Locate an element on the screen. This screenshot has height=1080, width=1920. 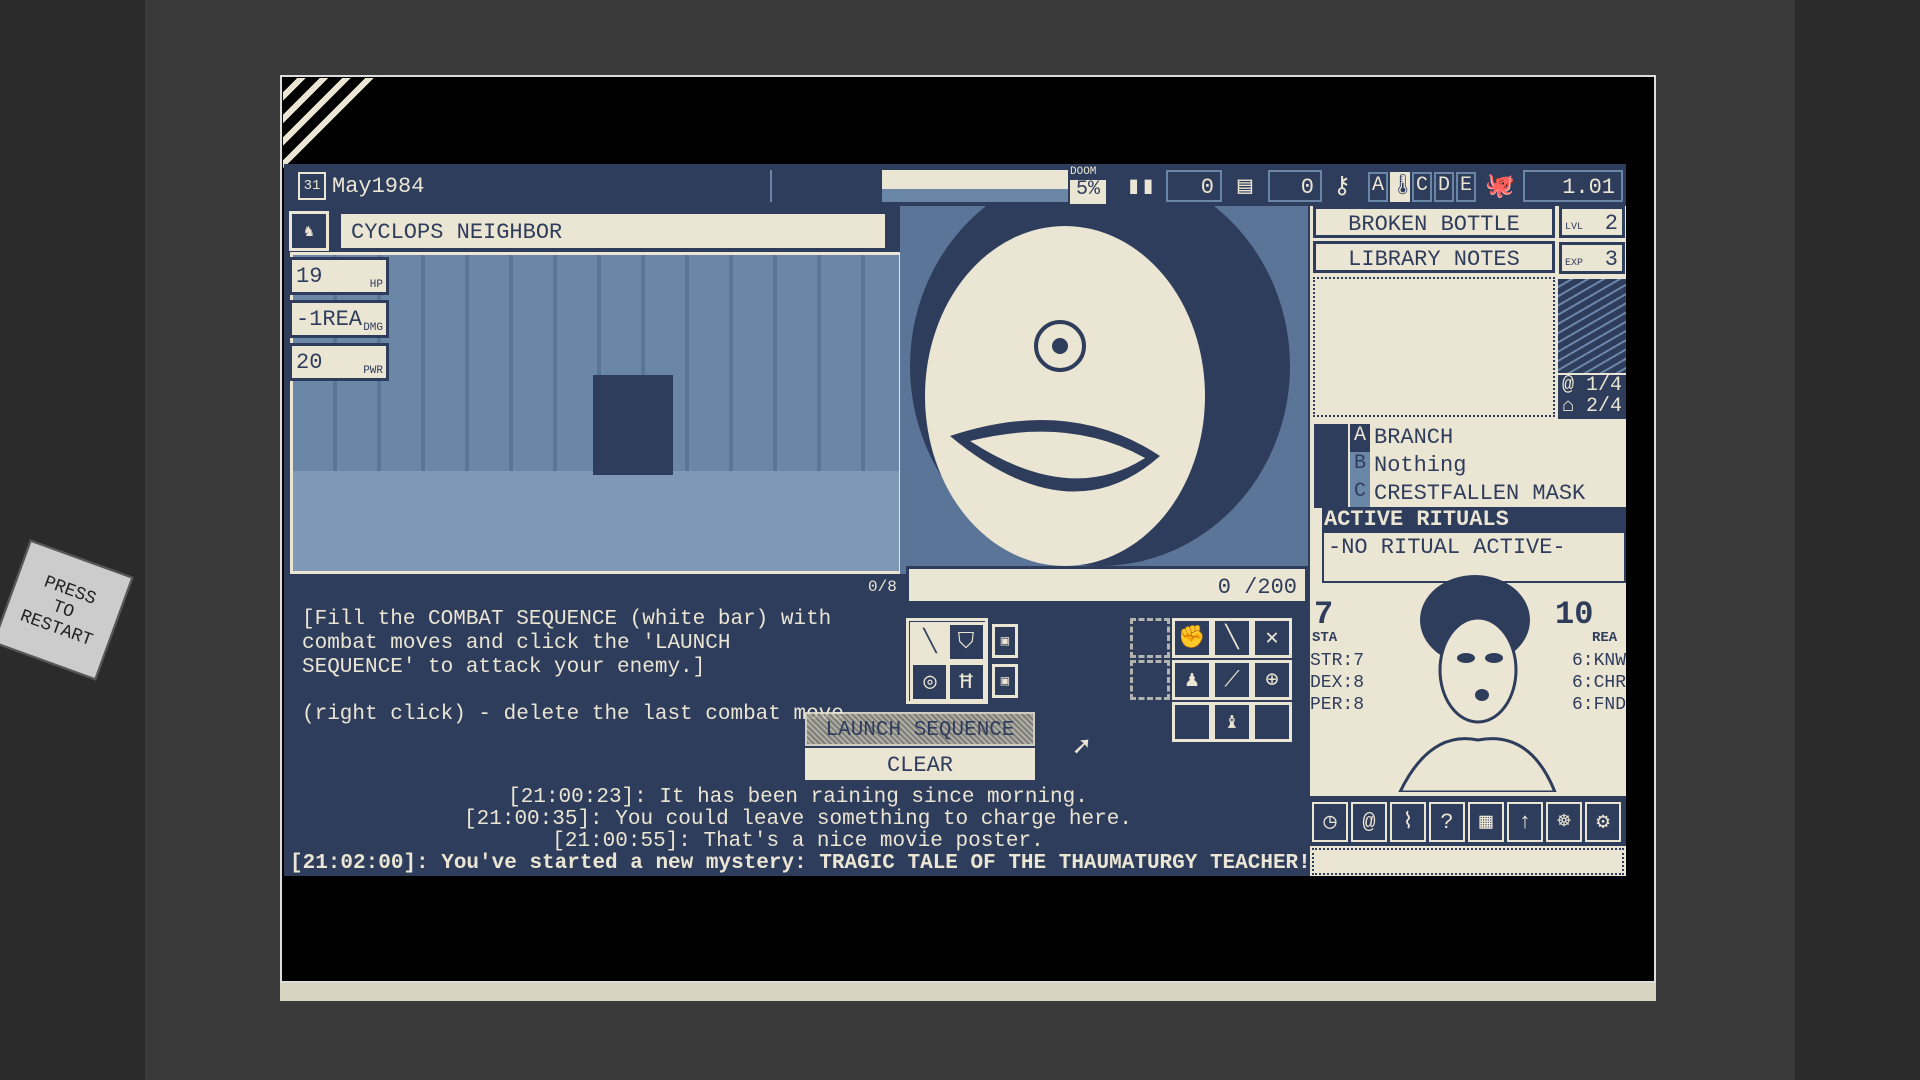
launch-sequence-button: LAUNCH SEQUENCE is located at coordinates (920, 729).